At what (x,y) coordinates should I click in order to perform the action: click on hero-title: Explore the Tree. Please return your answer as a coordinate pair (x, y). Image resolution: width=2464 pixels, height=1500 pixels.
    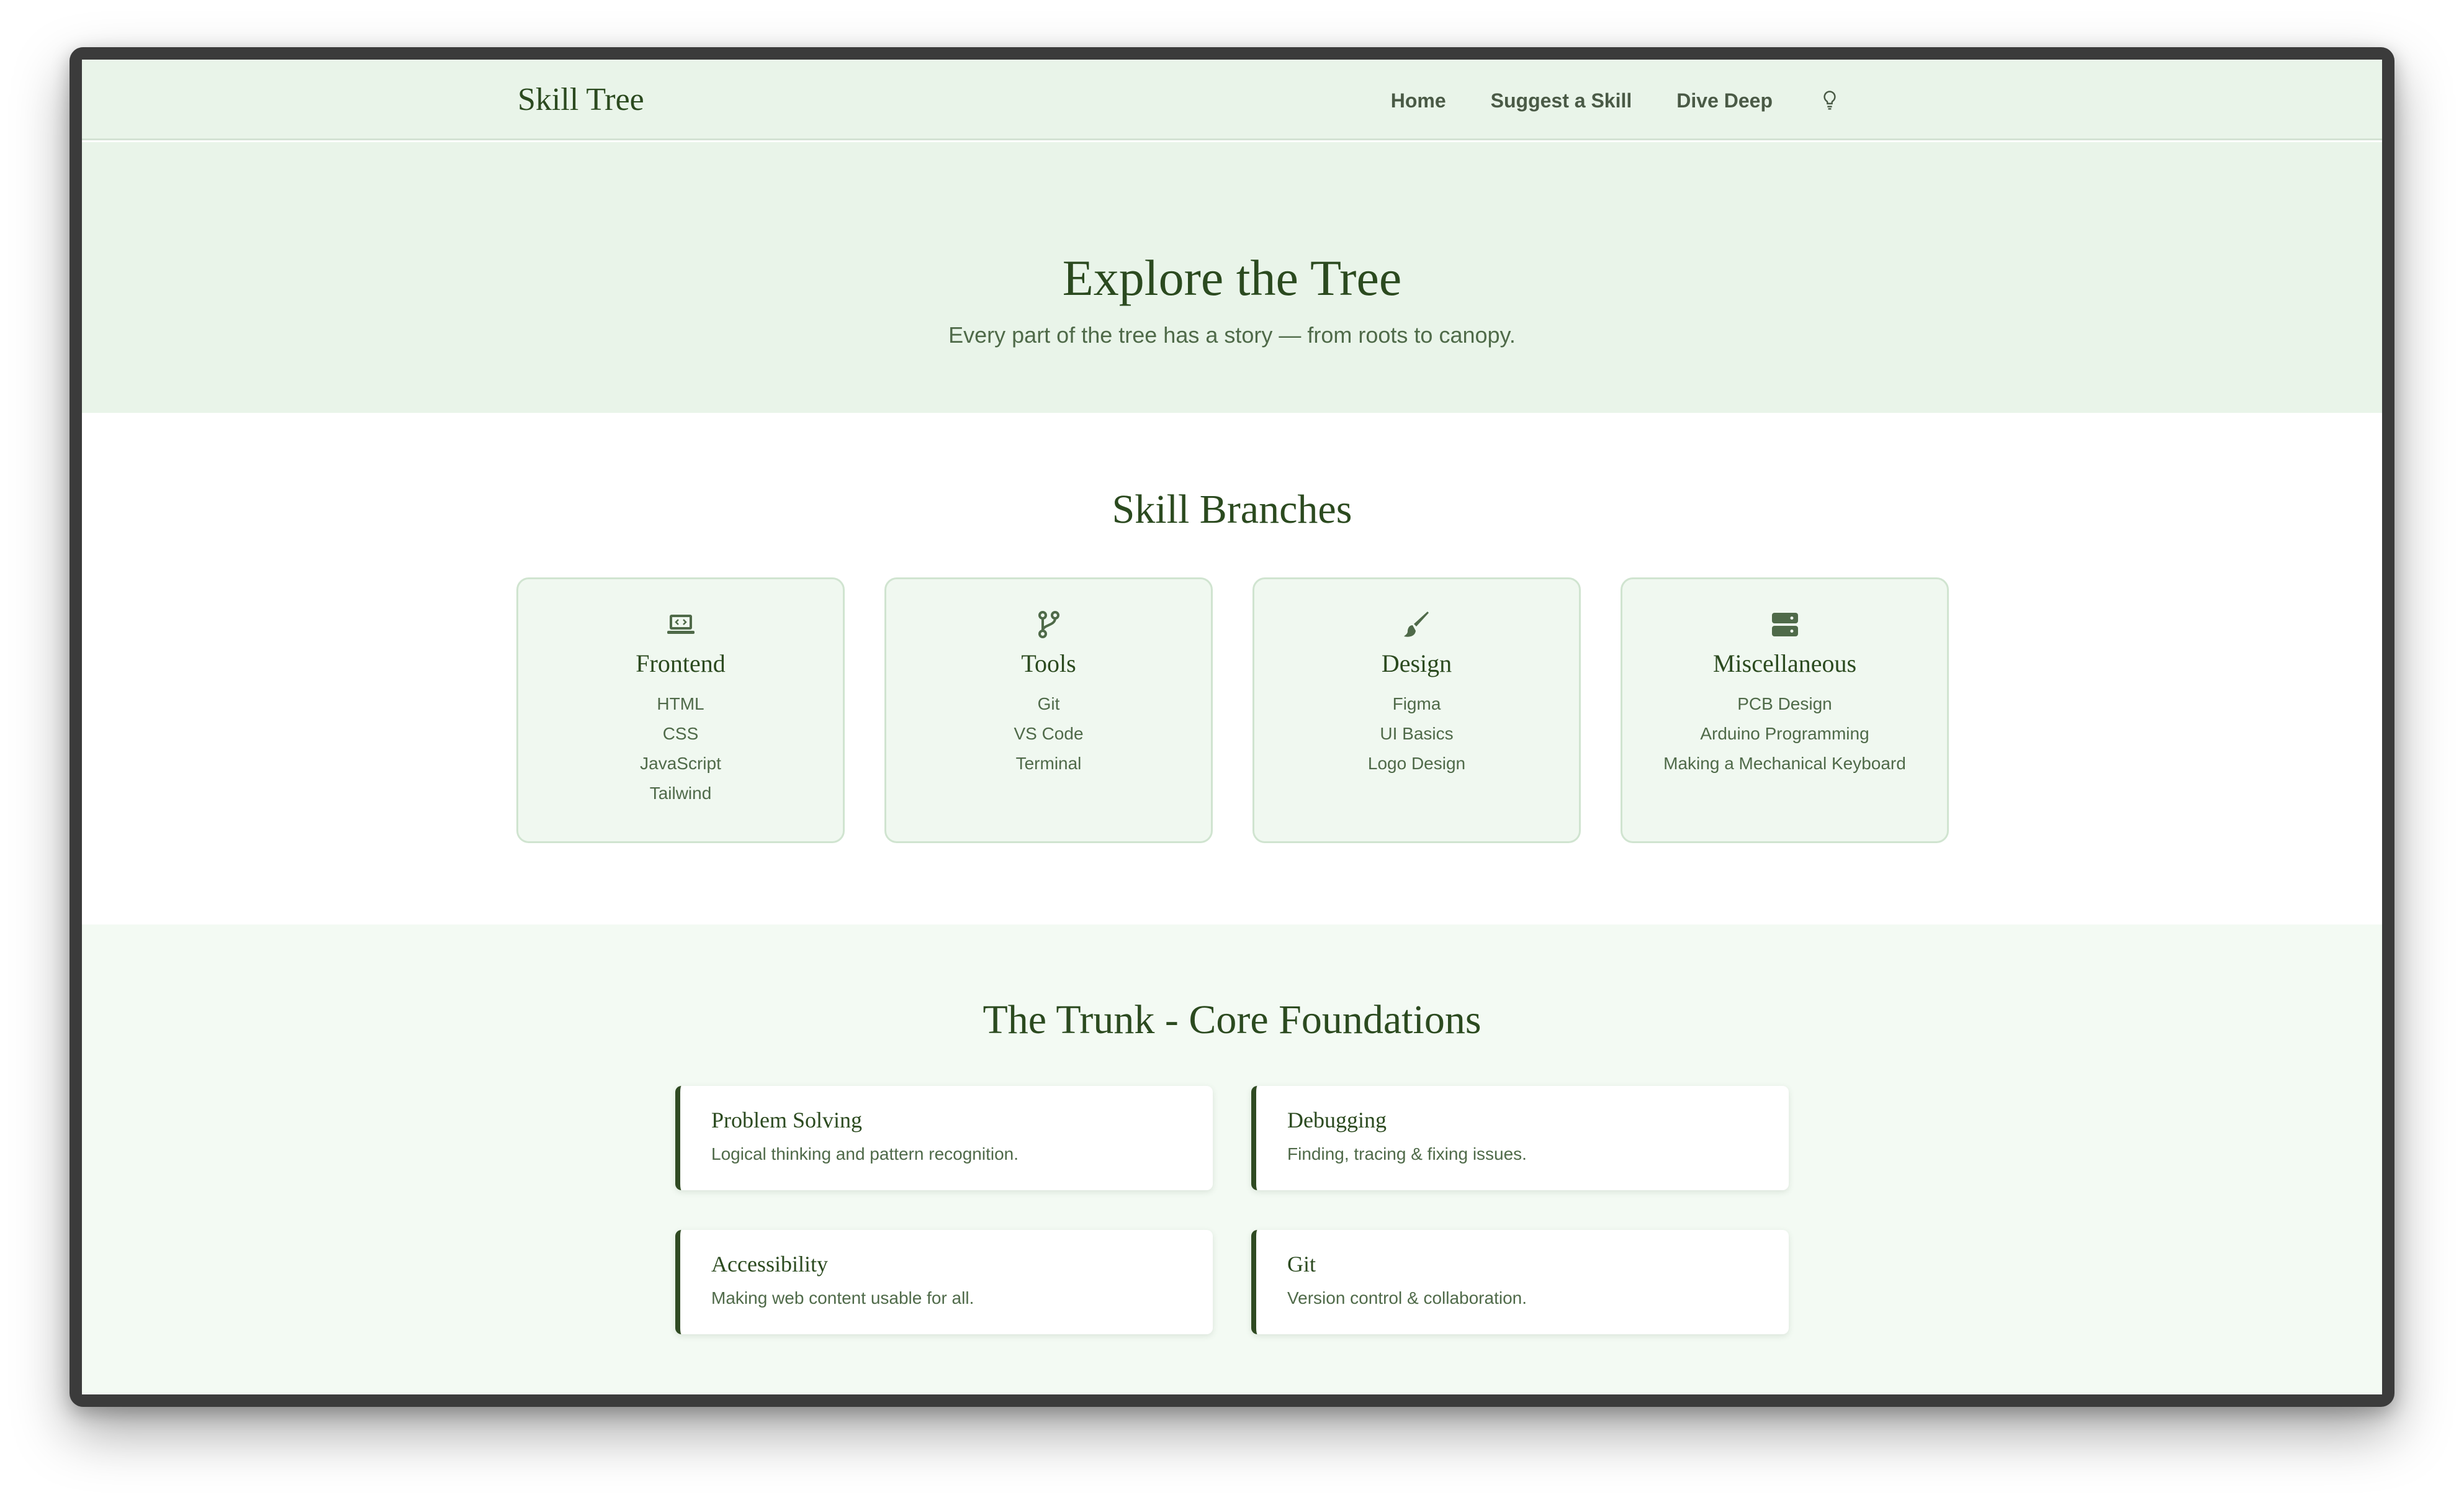
    Looking at the image, I should click on (1232, 278).